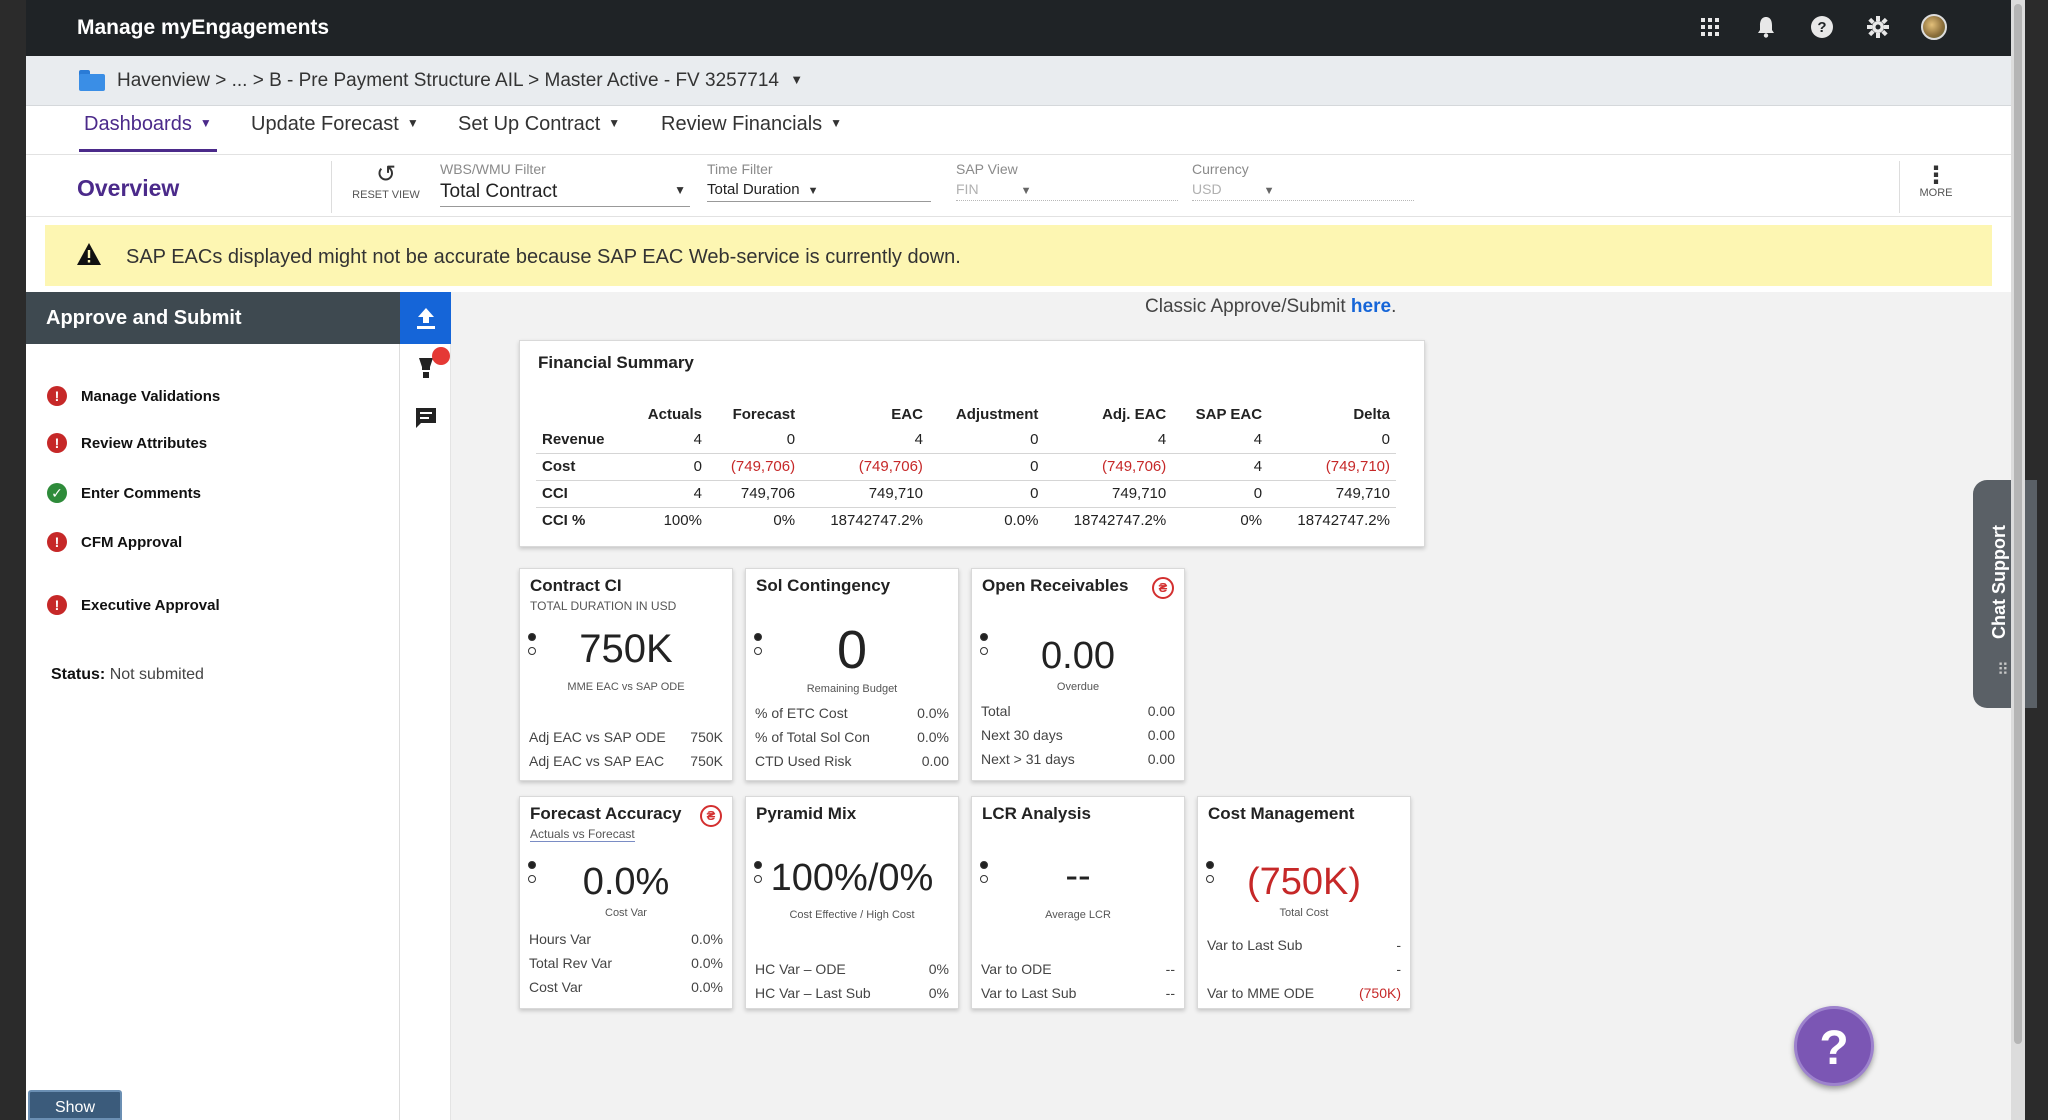 The width and height of the screenshot is (2048, 1120). What do you see at coordinates (1936, 175) in the screenshot?
I see `kebab-menu-icon: ⋮` at bounding box center [1936, 175].